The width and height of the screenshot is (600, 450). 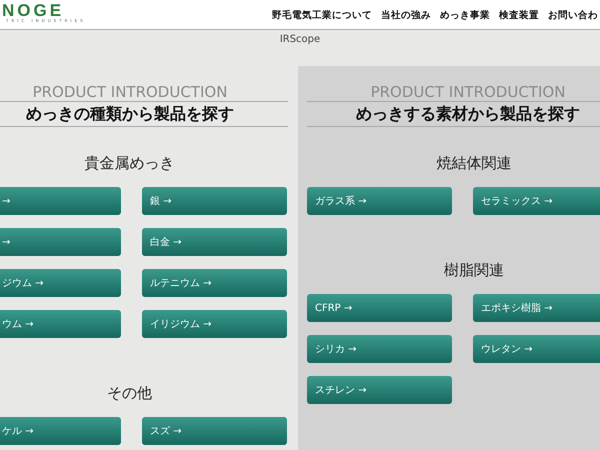 What do you see at coordinates (536, 349) in the screenshot?
I see `category-button: ウレタン →` at bounding box center [536, 349].